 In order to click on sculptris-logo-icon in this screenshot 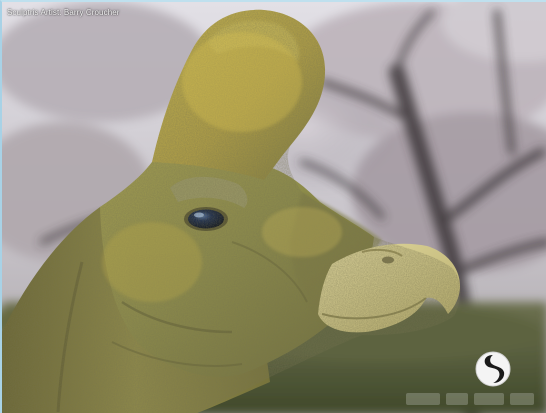, I will do `click(493, 369)`.